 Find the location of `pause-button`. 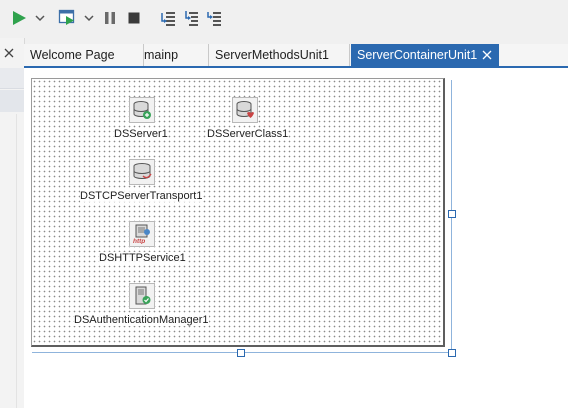

pause-button is located at coordinates (110, 18).